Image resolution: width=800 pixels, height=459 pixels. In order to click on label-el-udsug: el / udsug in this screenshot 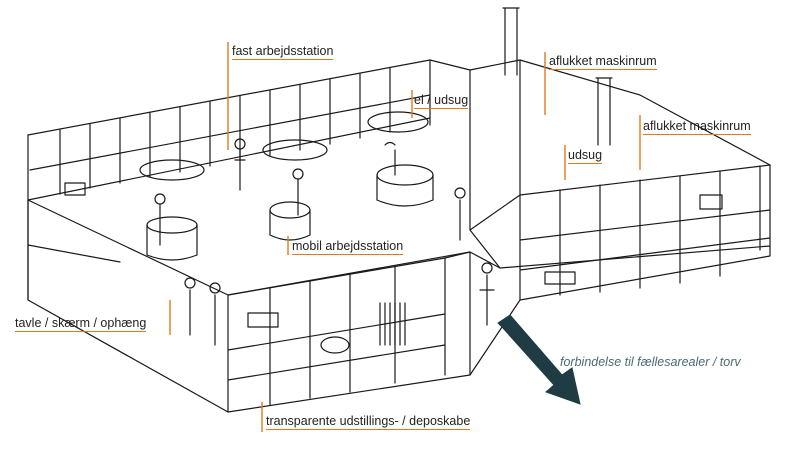, I will do `click(441, 101)`.